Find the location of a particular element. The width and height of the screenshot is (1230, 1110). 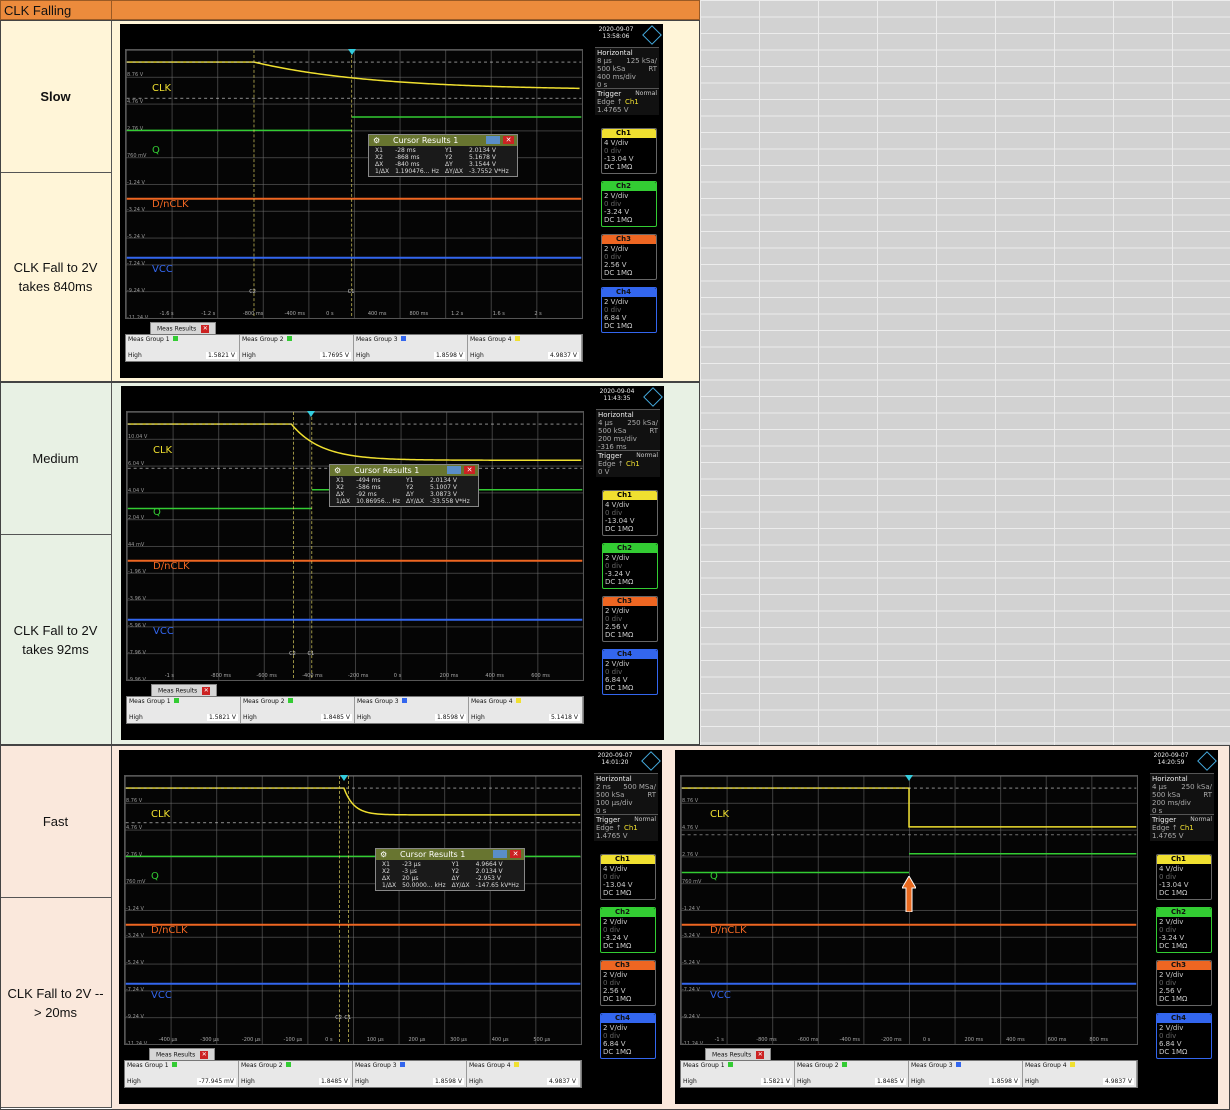

level-label: -5.96 V is located at coordinates (137, 626).